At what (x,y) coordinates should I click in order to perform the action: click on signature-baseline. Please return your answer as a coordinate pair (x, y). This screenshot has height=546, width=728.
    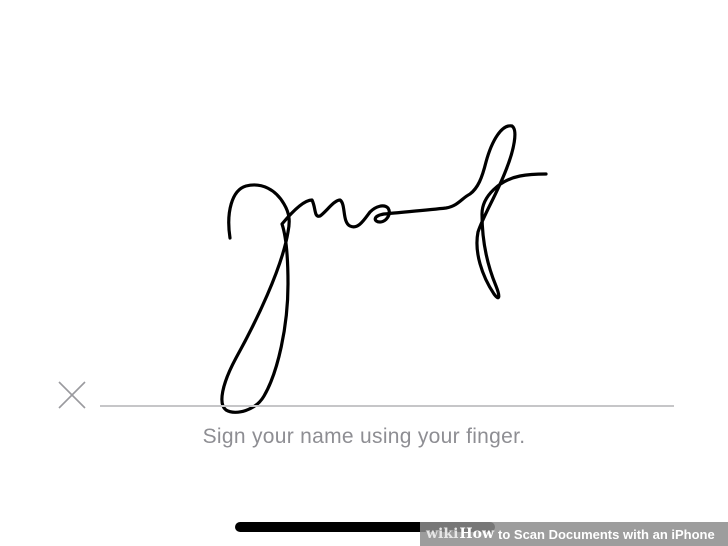
    Looking at the image, I should click on (387, 406).